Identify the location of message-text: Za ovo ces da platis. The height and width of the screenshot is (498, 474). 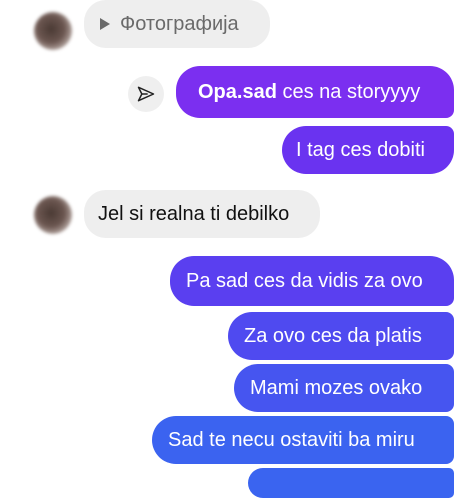
(333, 336).